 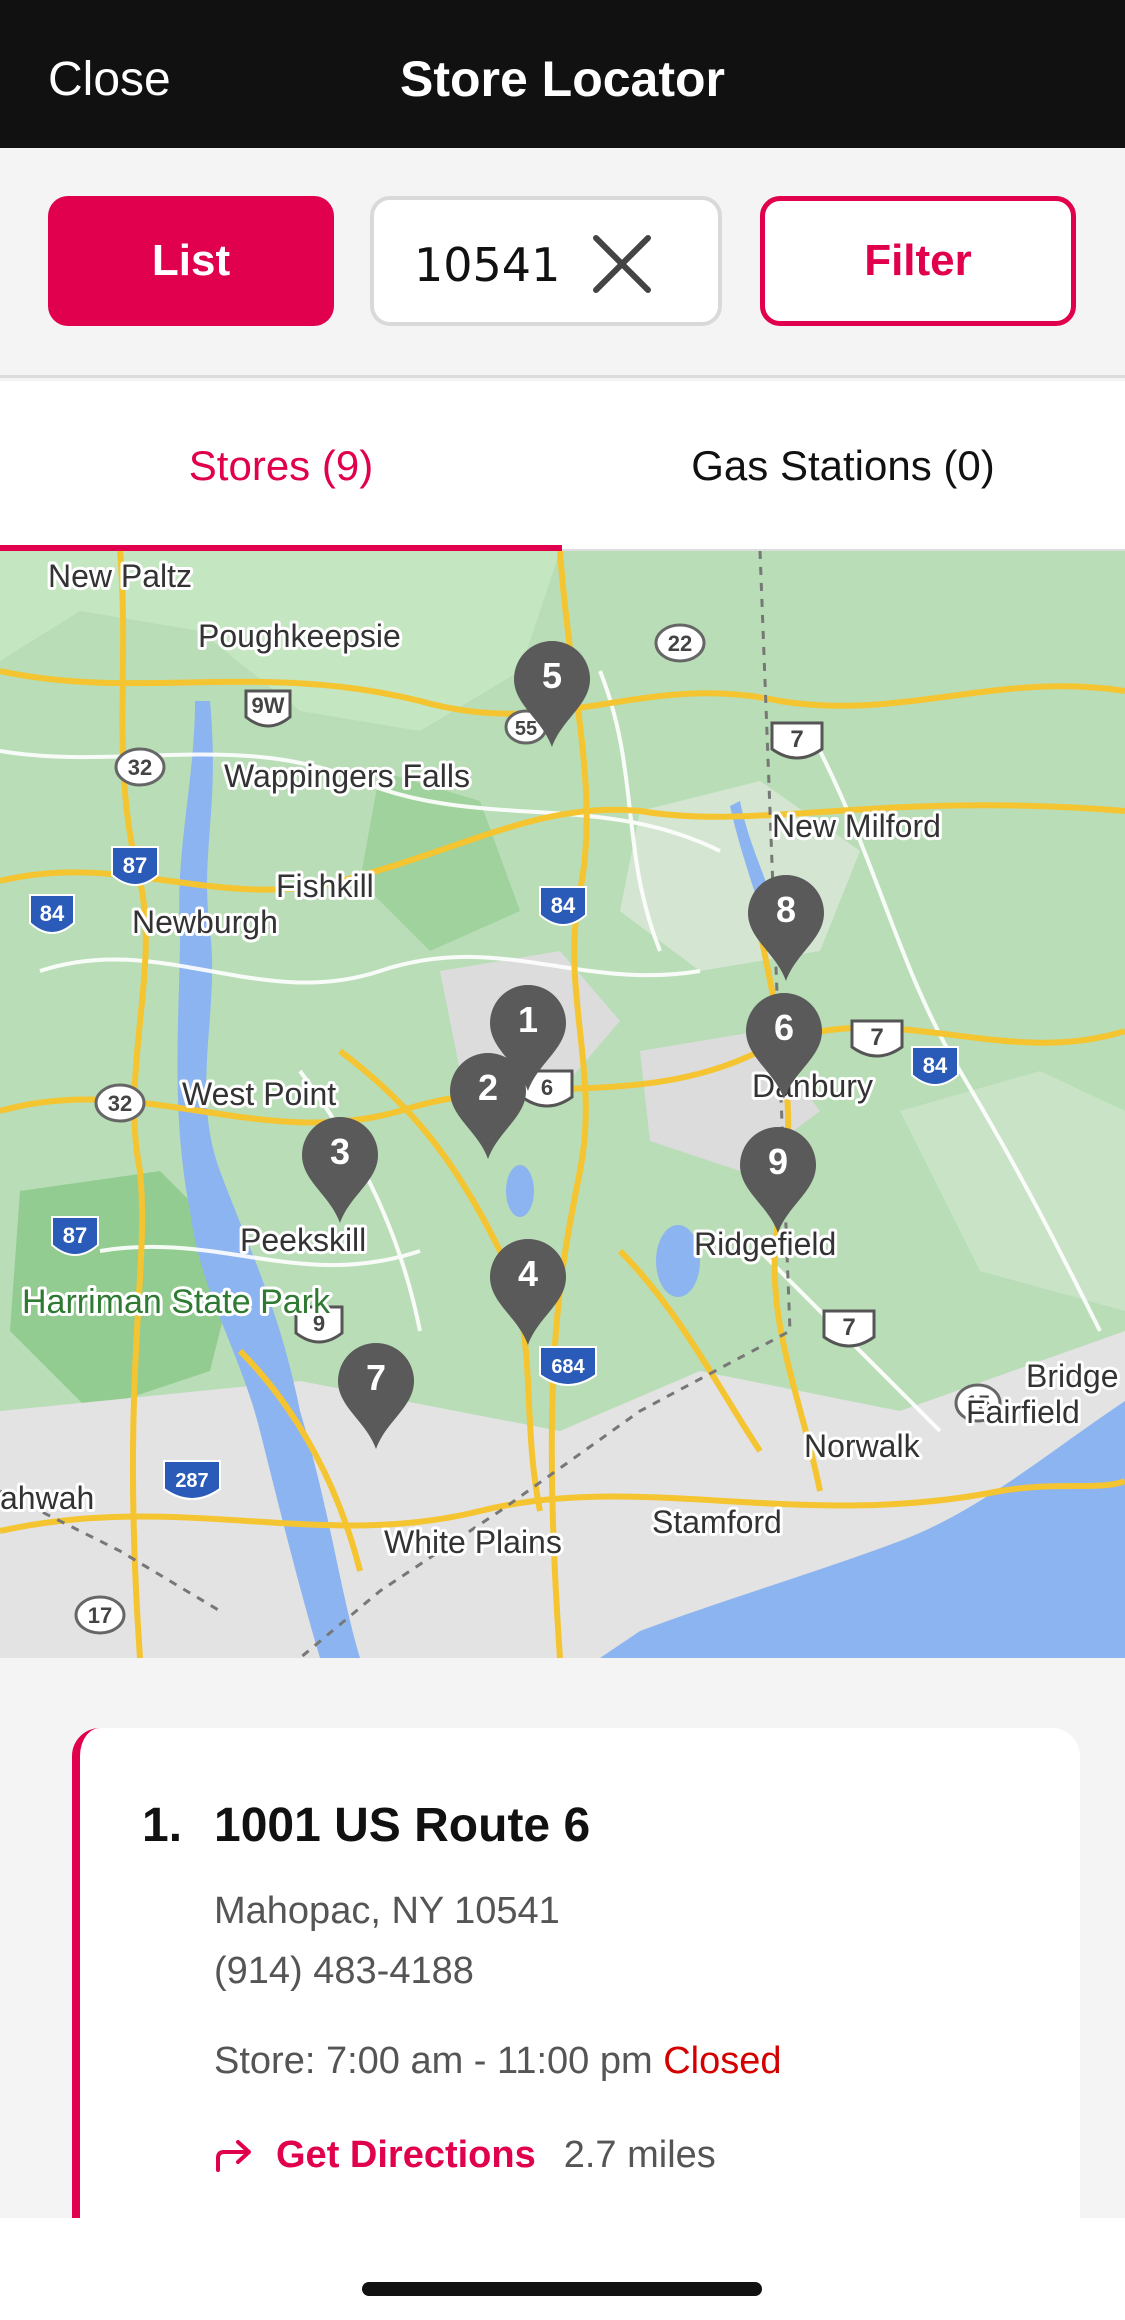 I want to click on store-phone: (914) 483-4188, so click(x=344, y=1971).